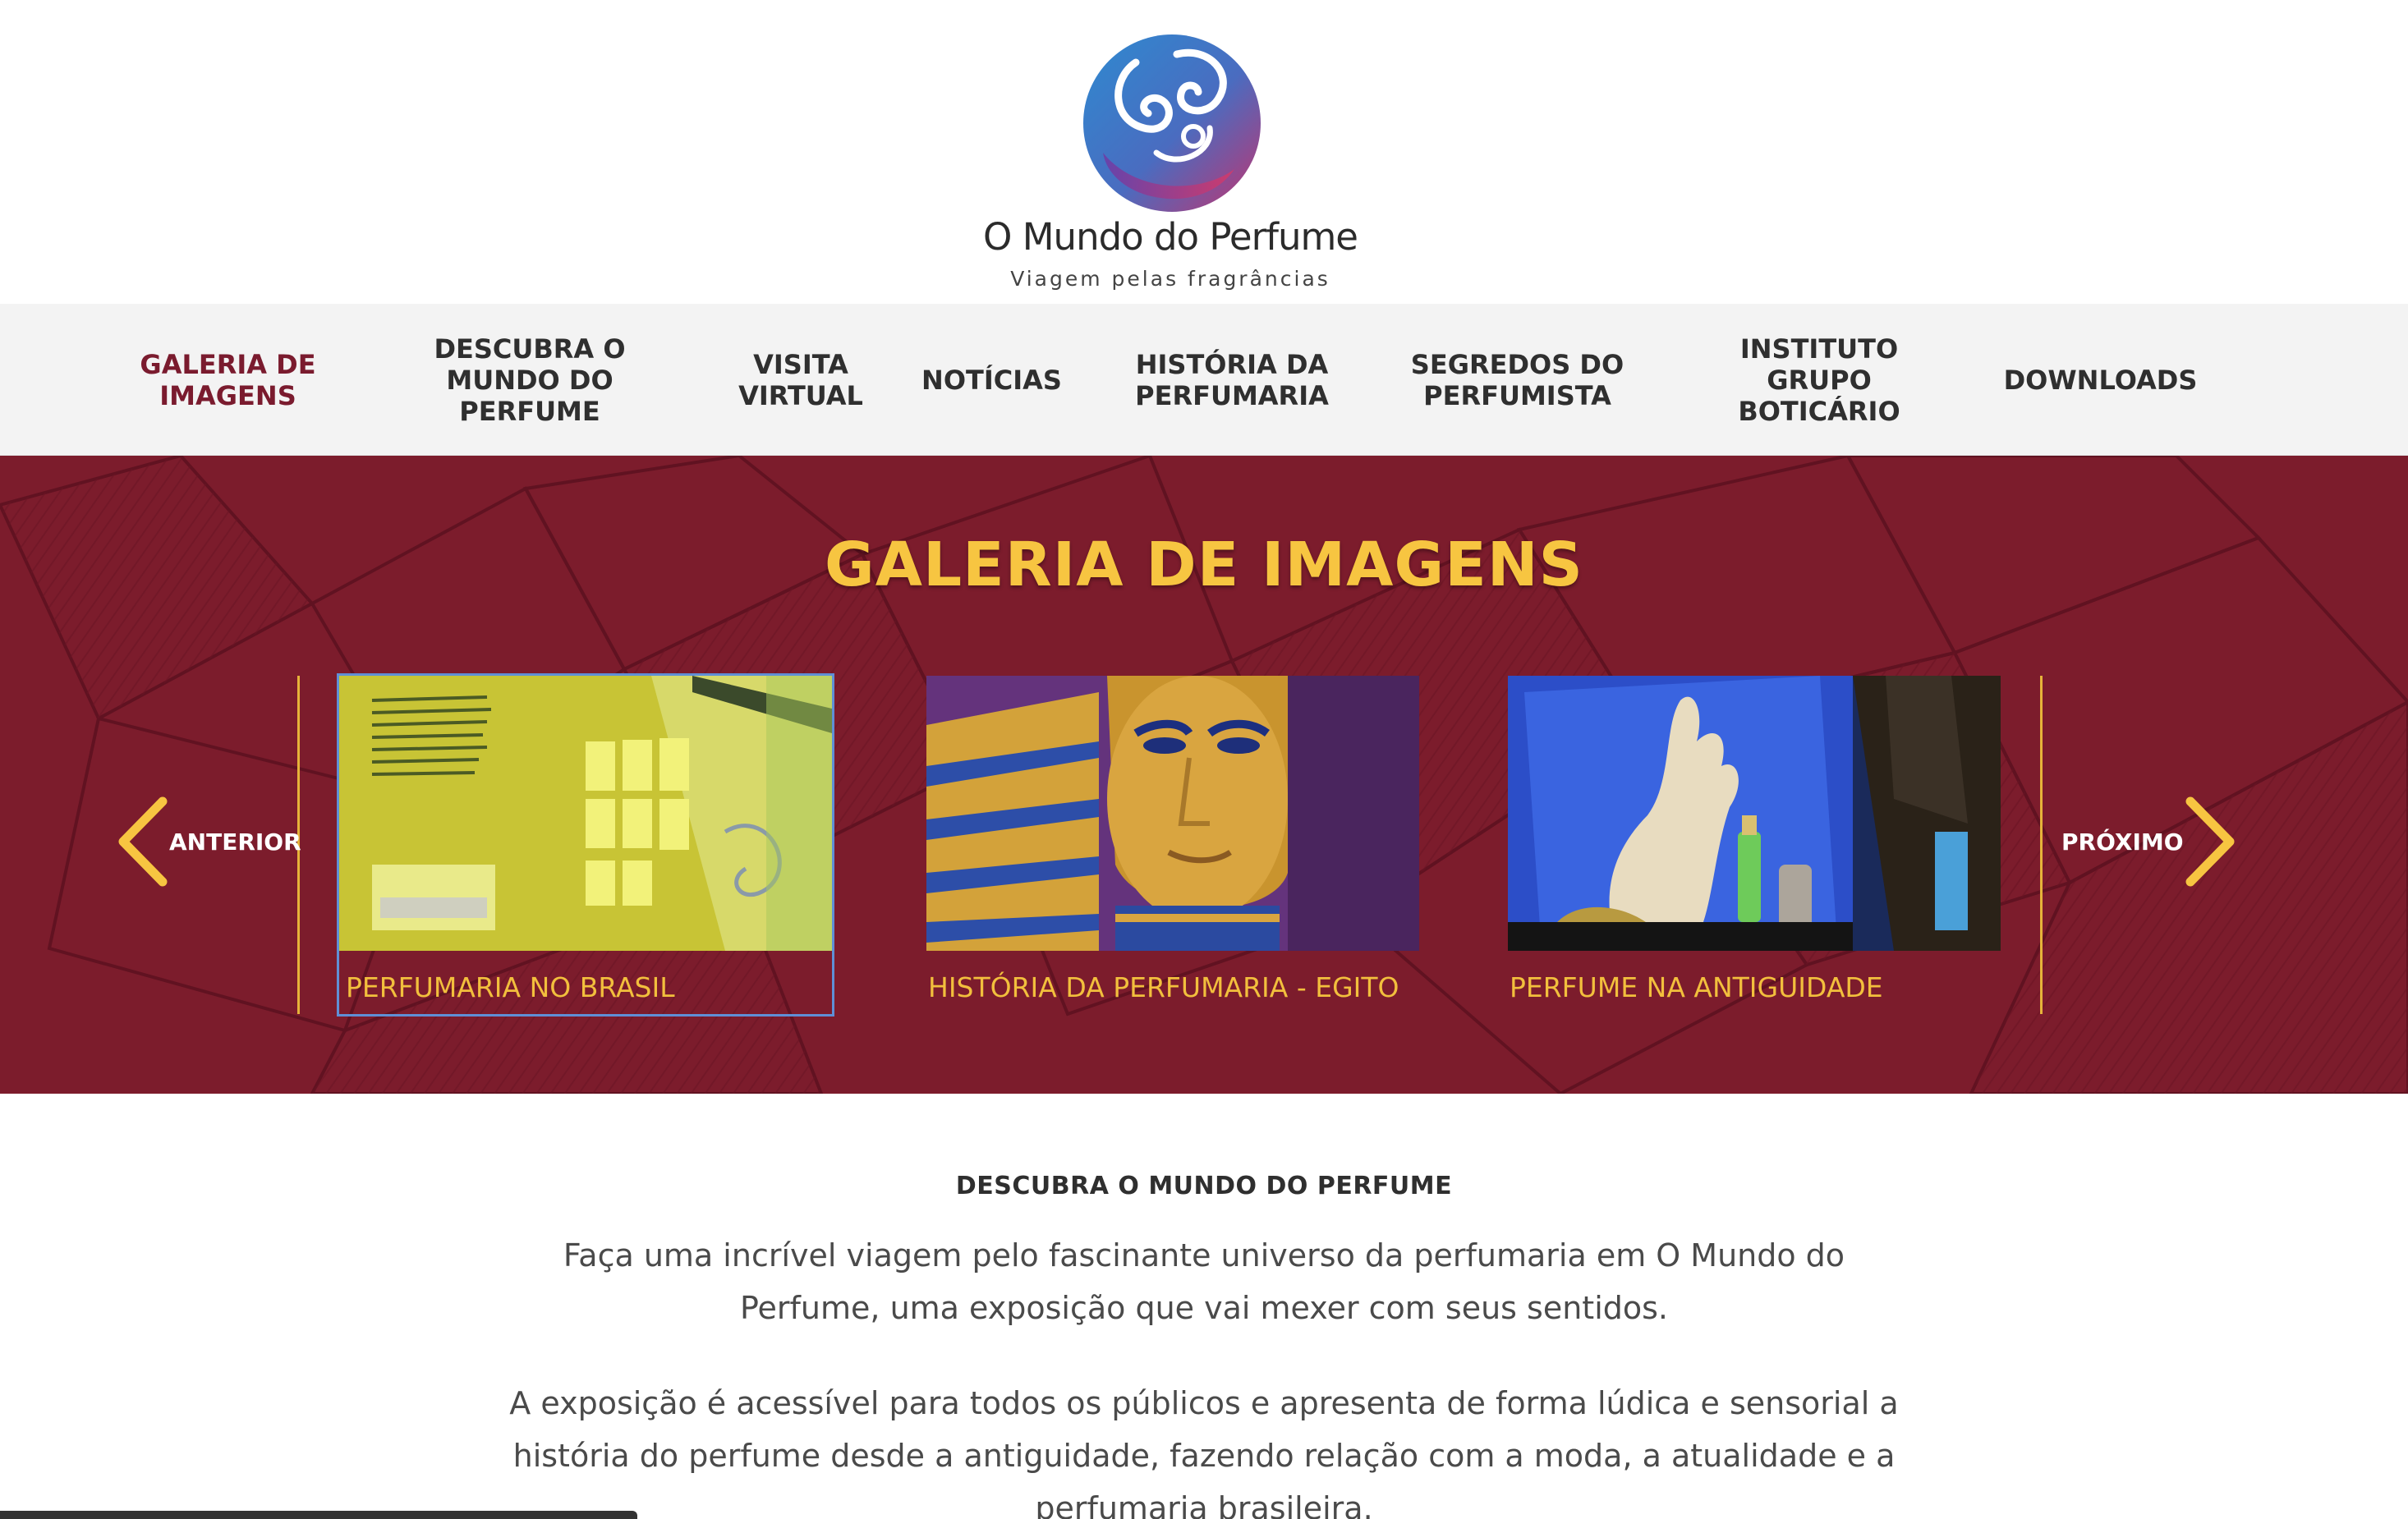 This screenshot has width=2408, height=1519. I want to click on nav-item-label: INSTITUTO GRUPO BOTICÁRIO, so click(1819, 380).